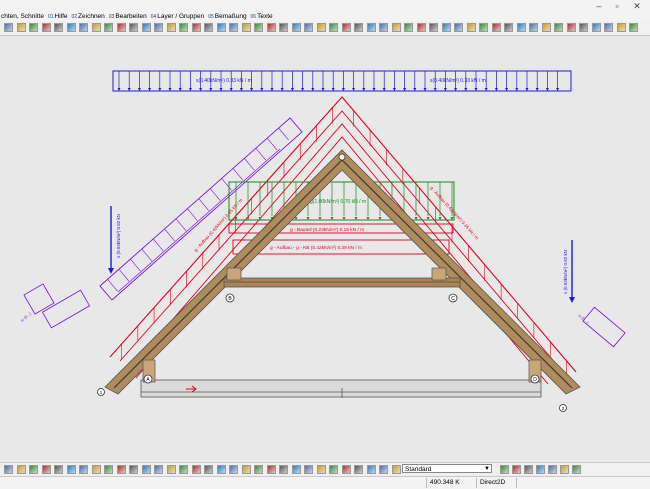  What do you see at coordinates (101, 392) in the screenshot?
I see `node-1: 1` at bounding box center [101, 392].